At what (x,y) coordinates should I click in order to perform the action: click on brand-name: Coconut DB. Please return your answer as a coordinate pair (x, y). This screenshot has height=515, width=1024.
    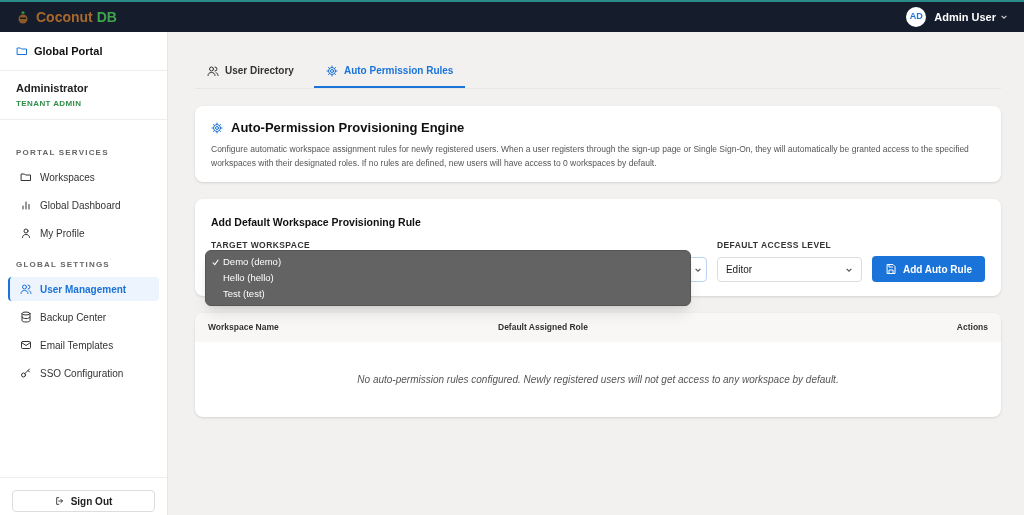
    Looking at the image, I should click on (76, 17).